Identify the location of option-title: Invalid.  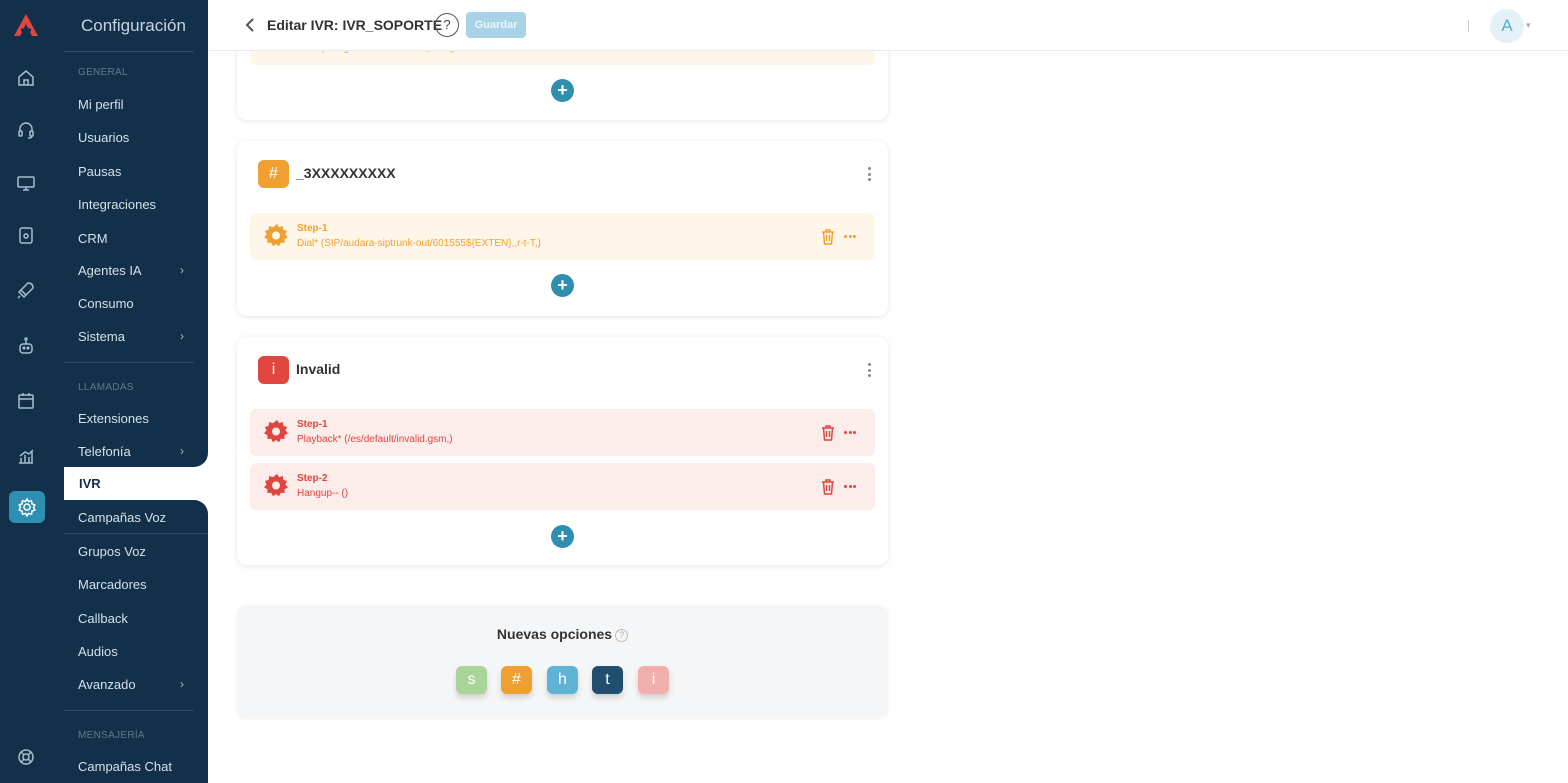
(318, 369).